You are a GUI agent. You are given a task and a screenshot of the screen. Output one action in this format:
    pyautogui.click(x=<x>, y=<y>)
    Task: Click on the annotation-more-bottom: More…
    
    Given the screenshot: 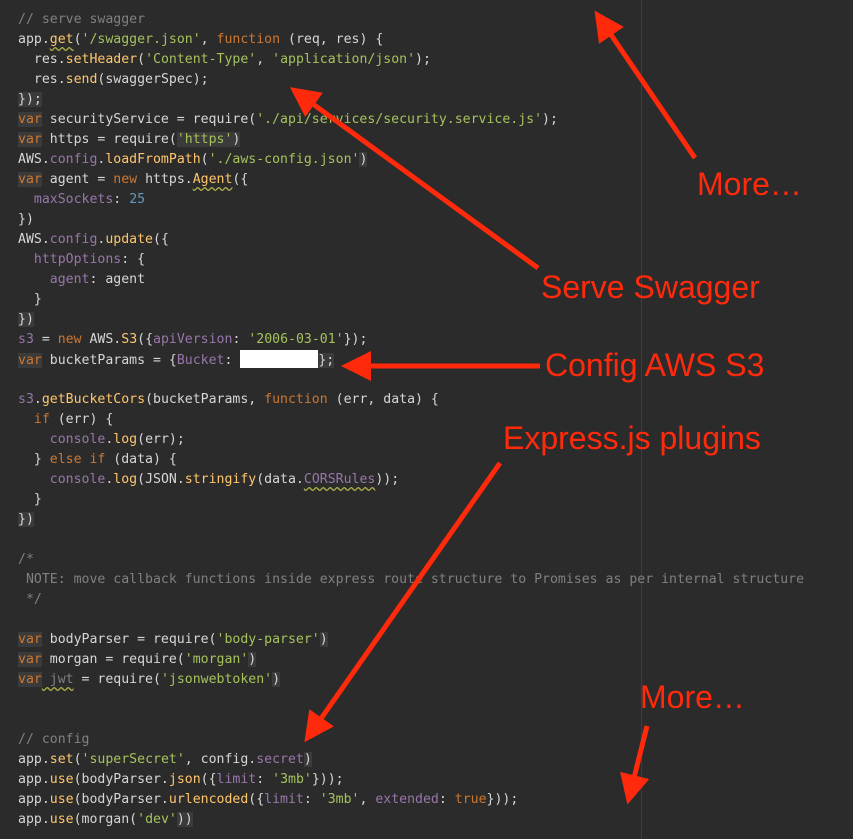 What is the action you would take?
    pyautogui.click(x=692, y=697)
    